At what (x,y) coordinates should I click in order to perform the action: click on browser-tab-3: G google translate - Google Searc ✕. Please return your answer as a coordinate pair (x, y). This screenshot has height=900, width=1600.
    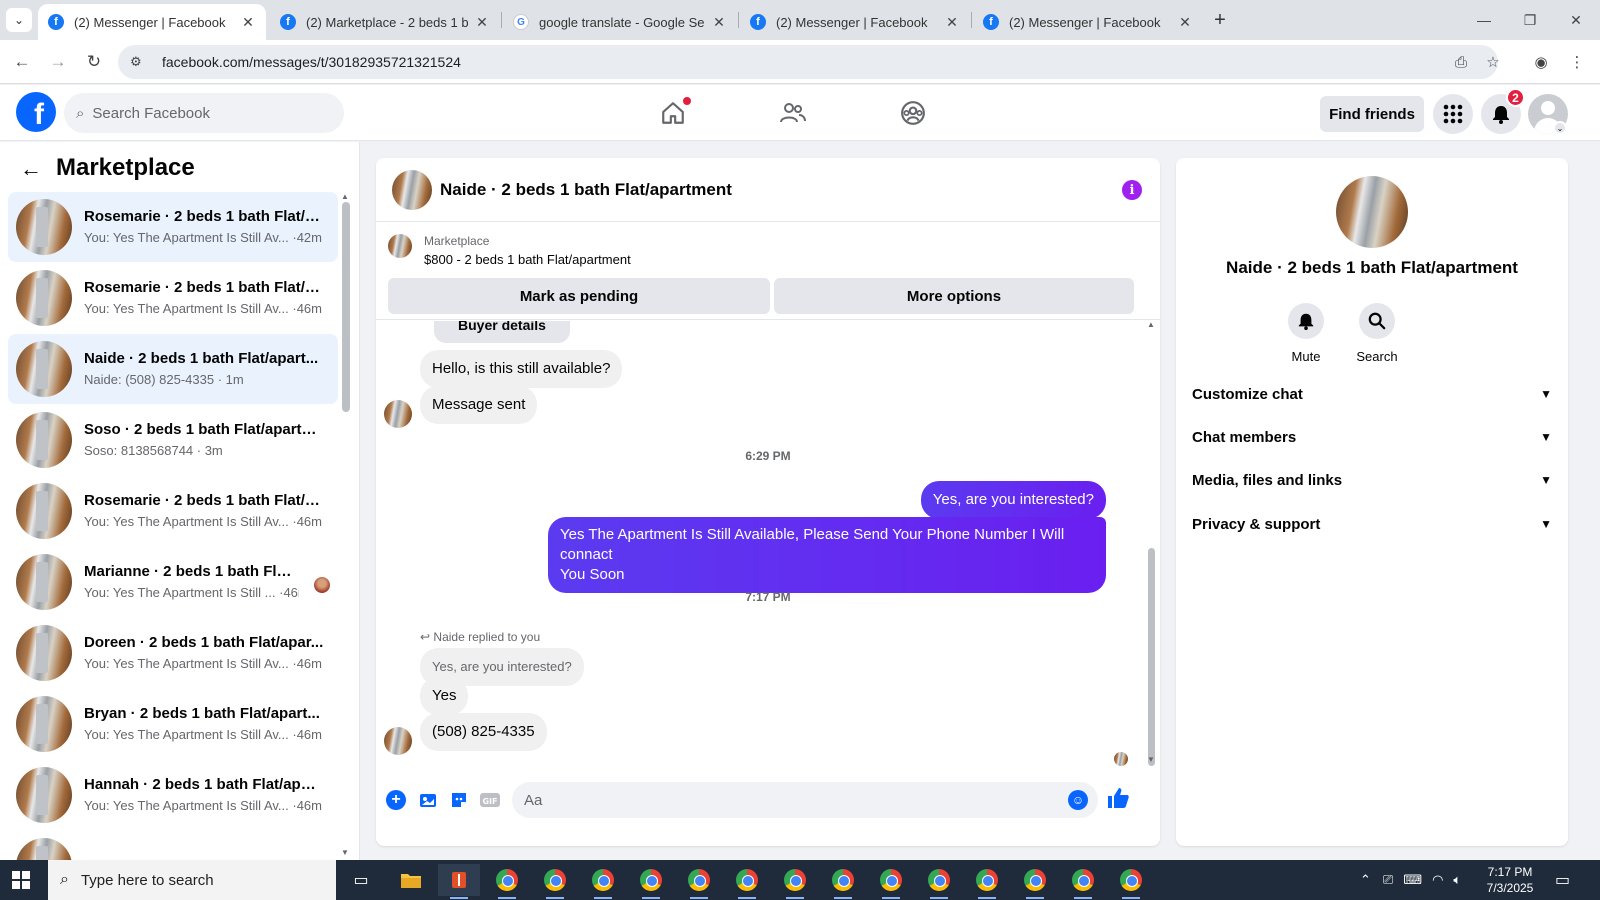
    Looking at the image, I should click on (620, 22).